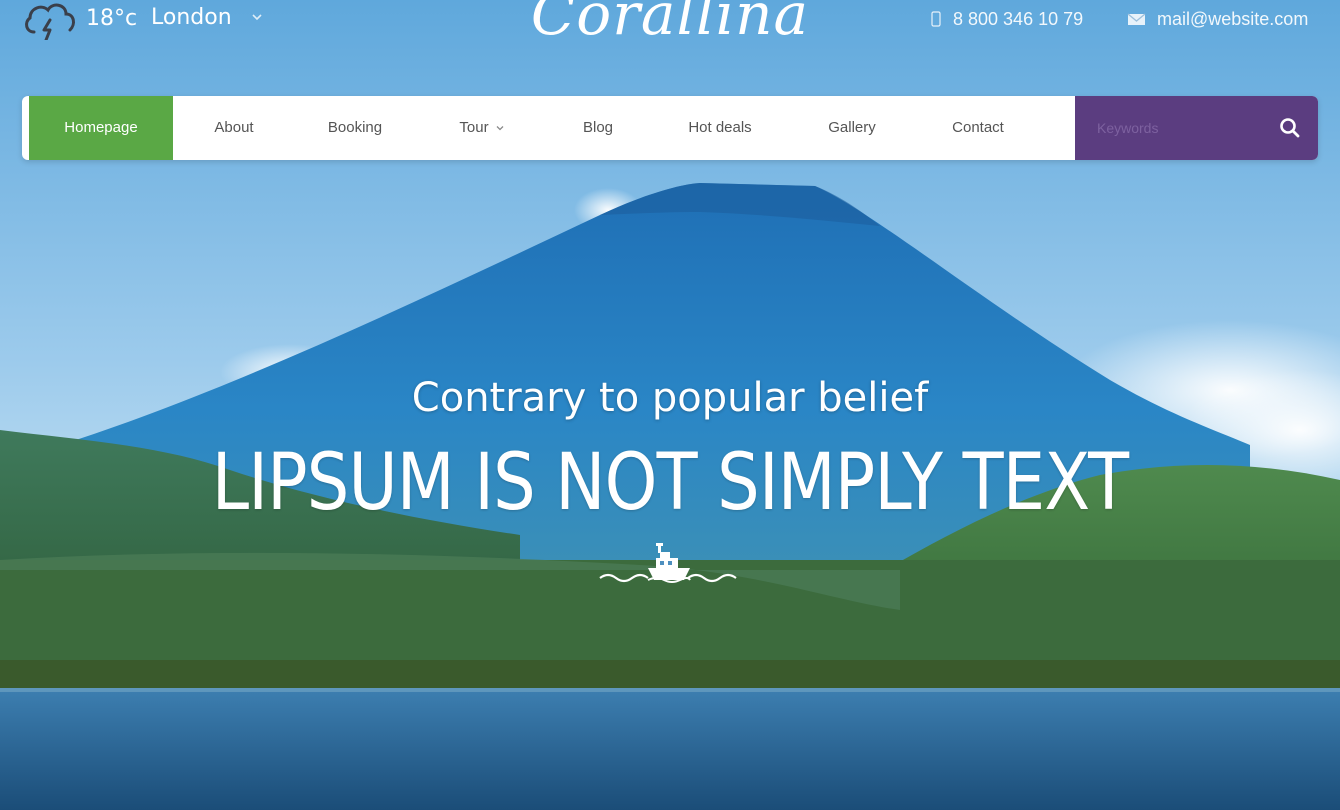 The height and width of the screenshot is (810, 1340). What do you see at coordinates (1018, 19) in the screenshot?
I see `phone-number: 8 800 346 10 79` at bounding box center [1018, 19].